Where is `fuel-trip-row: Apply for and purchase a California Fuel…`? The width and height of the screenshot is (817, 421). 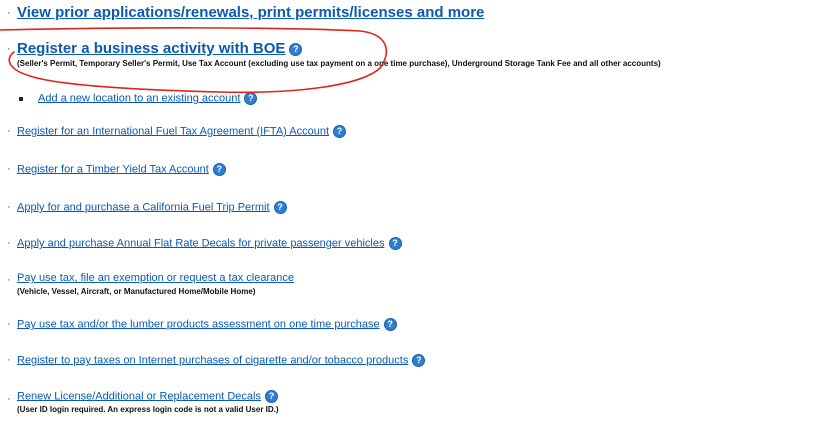 fuel-trip-row: Apply for and purchase a California Fuel… is located at coordinates (152, 207).